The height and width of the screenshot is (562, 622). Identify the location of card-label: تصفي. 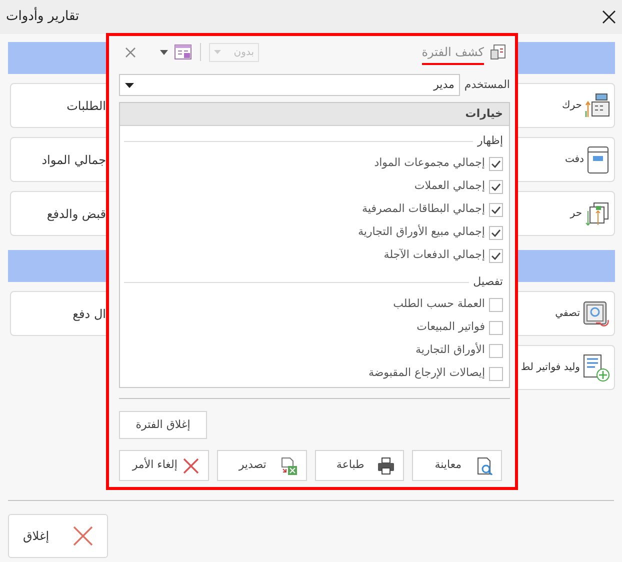
(567, 314).